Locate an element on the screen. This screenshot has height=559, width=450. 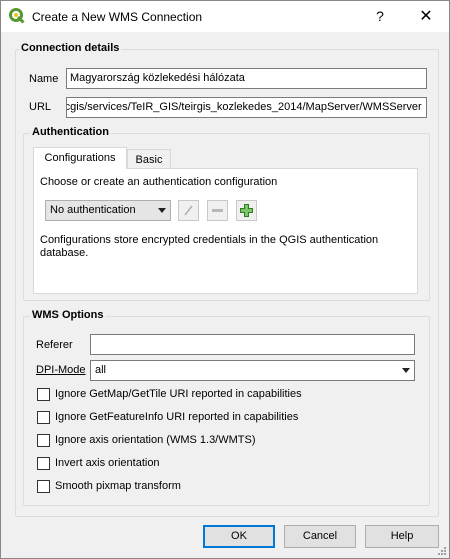
referer-field is located at coordinates (252, 344).